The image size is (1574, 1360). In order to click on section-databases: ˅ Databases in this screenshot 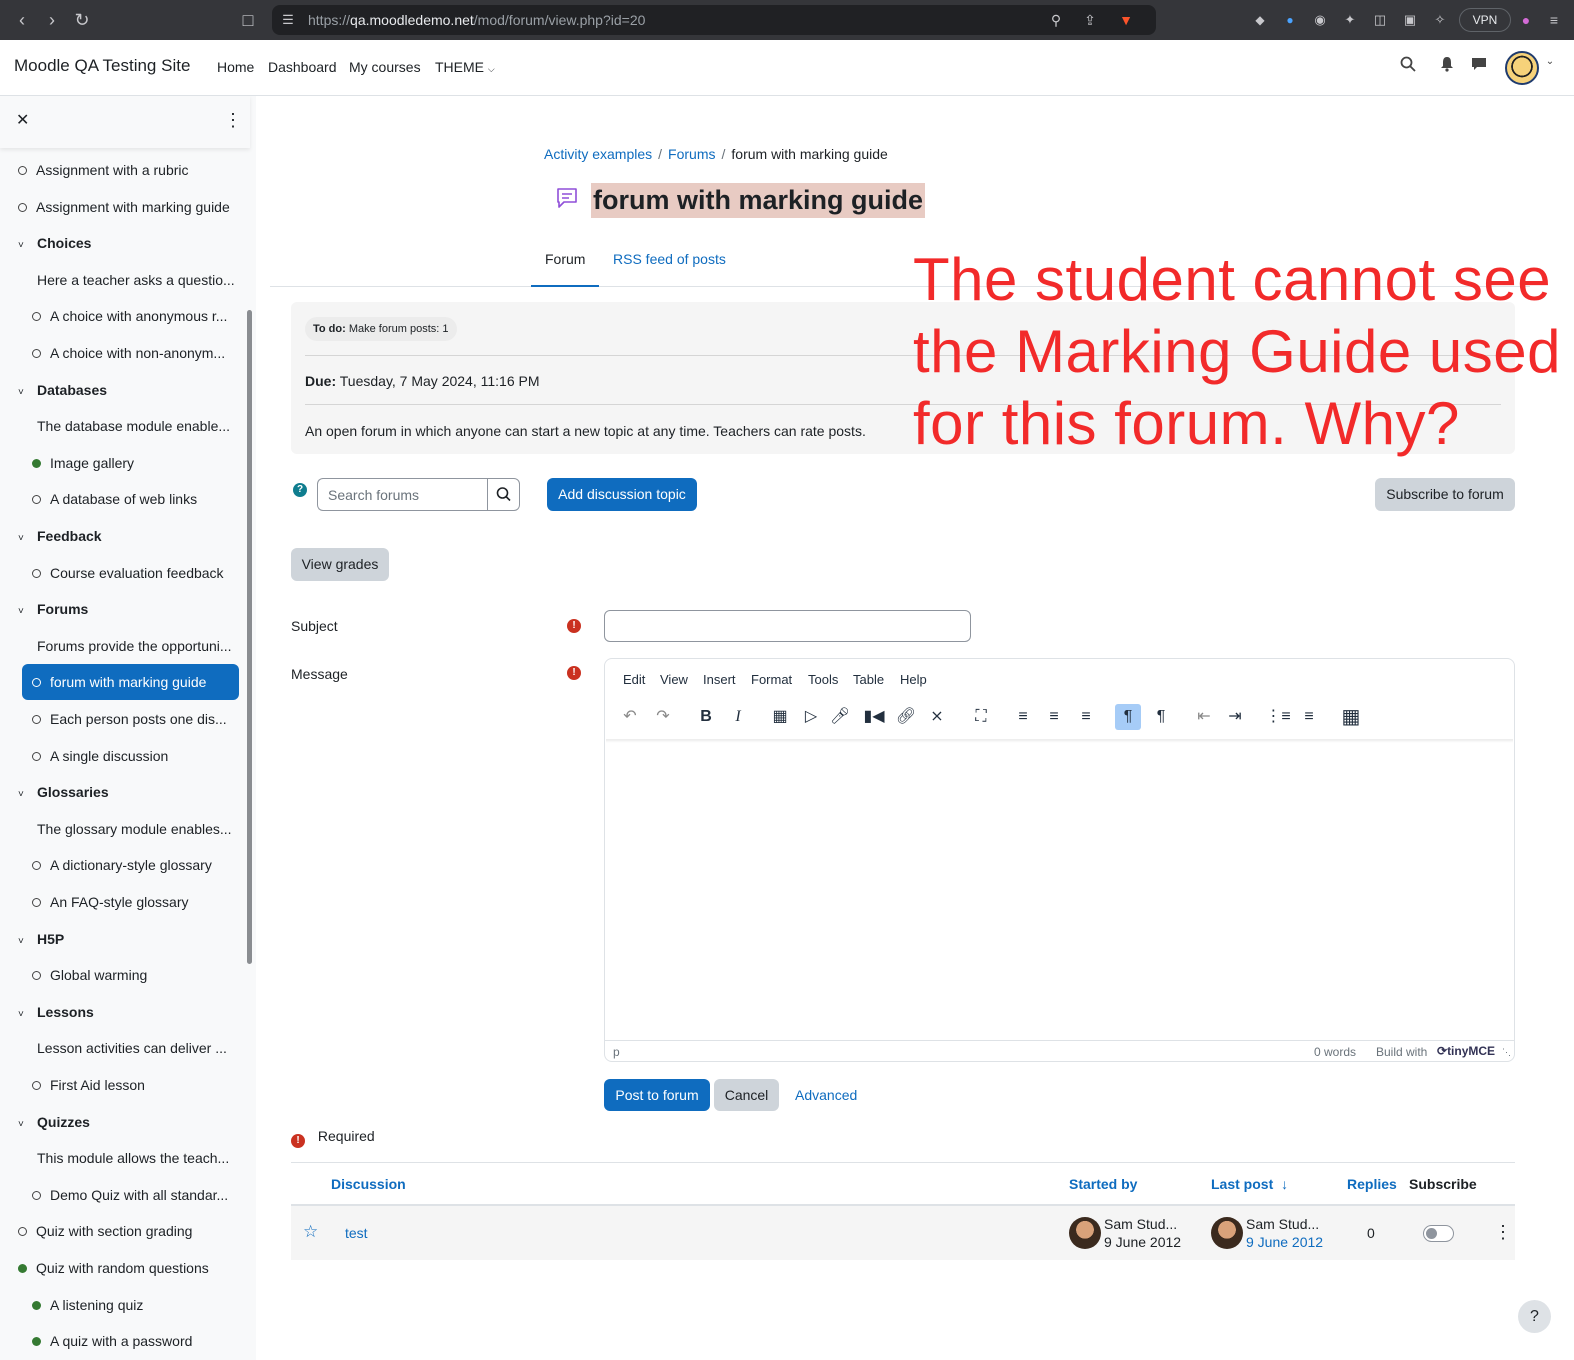, I will do `click(133, 390)`.